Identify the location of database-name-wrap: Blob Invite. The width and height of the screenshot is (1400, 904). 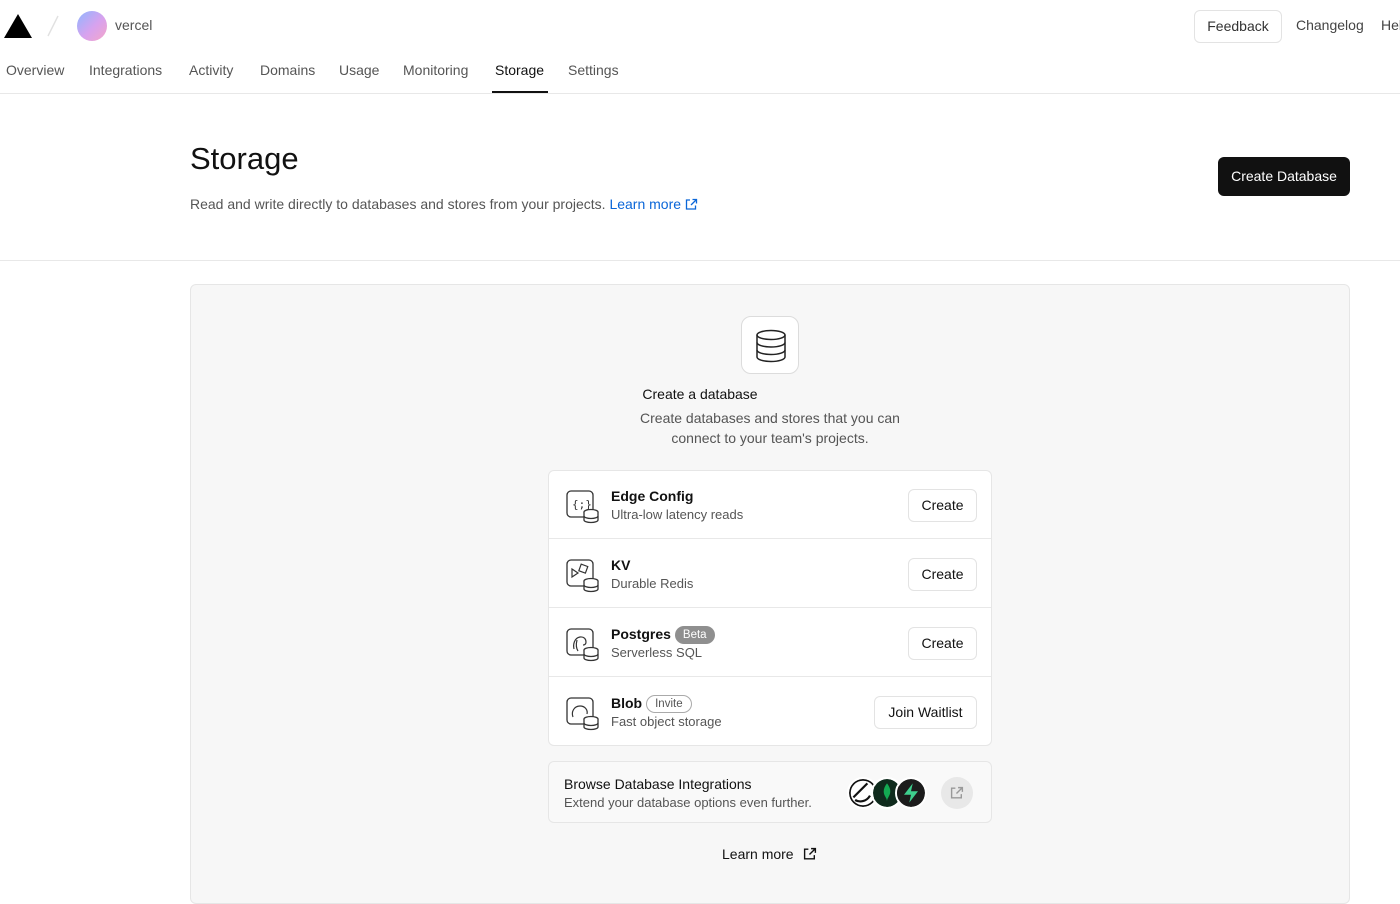
(651, 704).